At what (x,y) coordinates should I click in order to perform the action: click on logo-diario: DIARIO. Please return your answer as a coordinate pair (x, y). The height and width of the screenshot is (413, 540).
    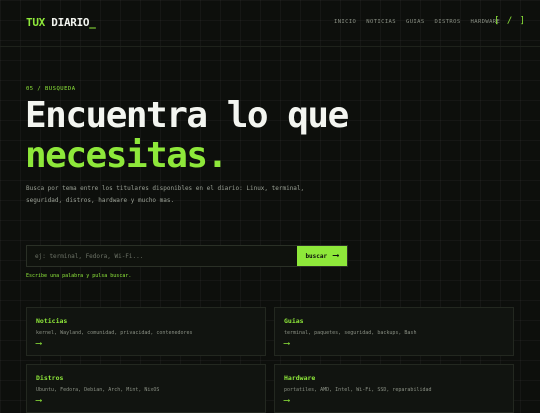
    Looking at the image, I should click on (70, 22).